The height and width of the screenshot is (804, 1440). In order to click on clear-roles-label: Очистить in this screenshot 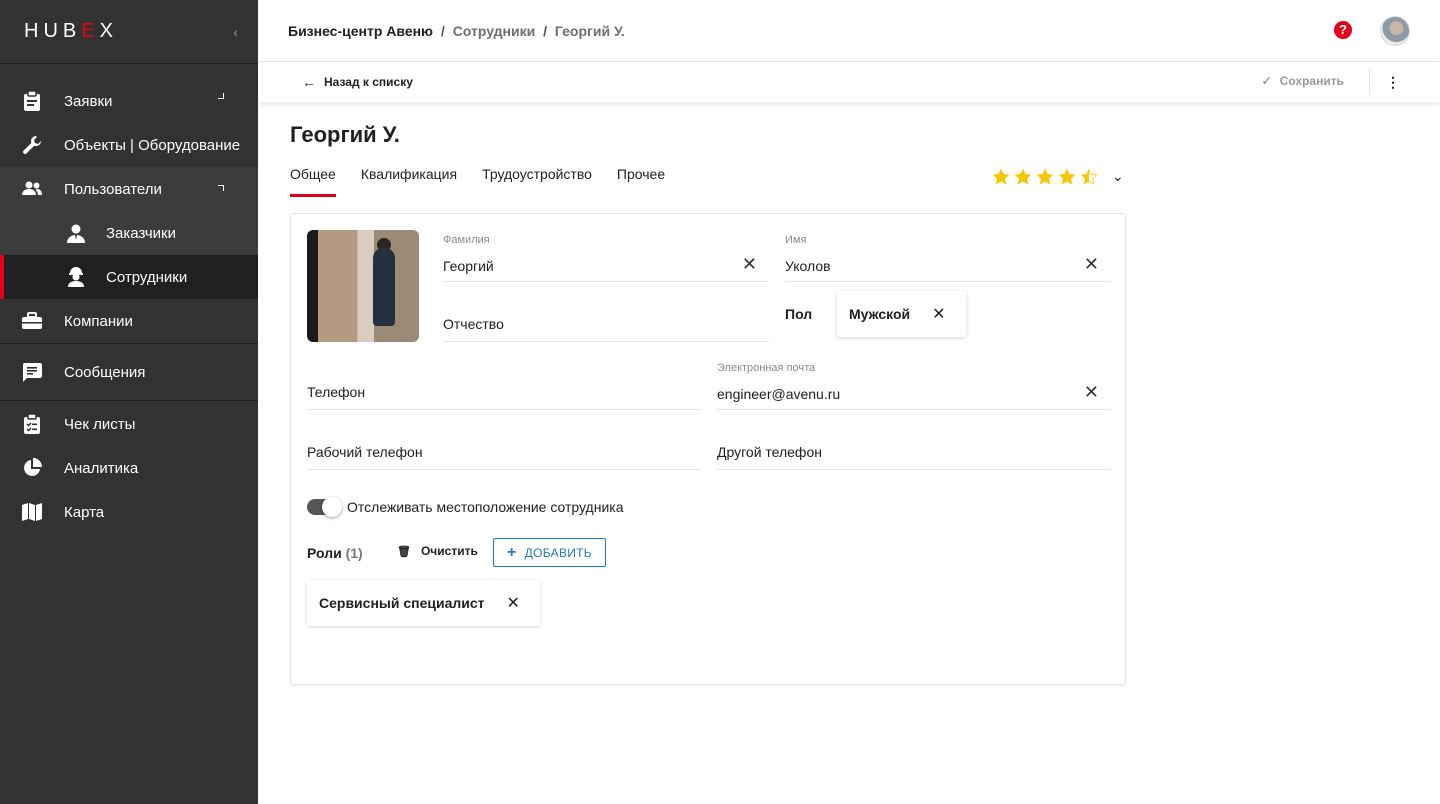, I will do `click(449, 551)`.